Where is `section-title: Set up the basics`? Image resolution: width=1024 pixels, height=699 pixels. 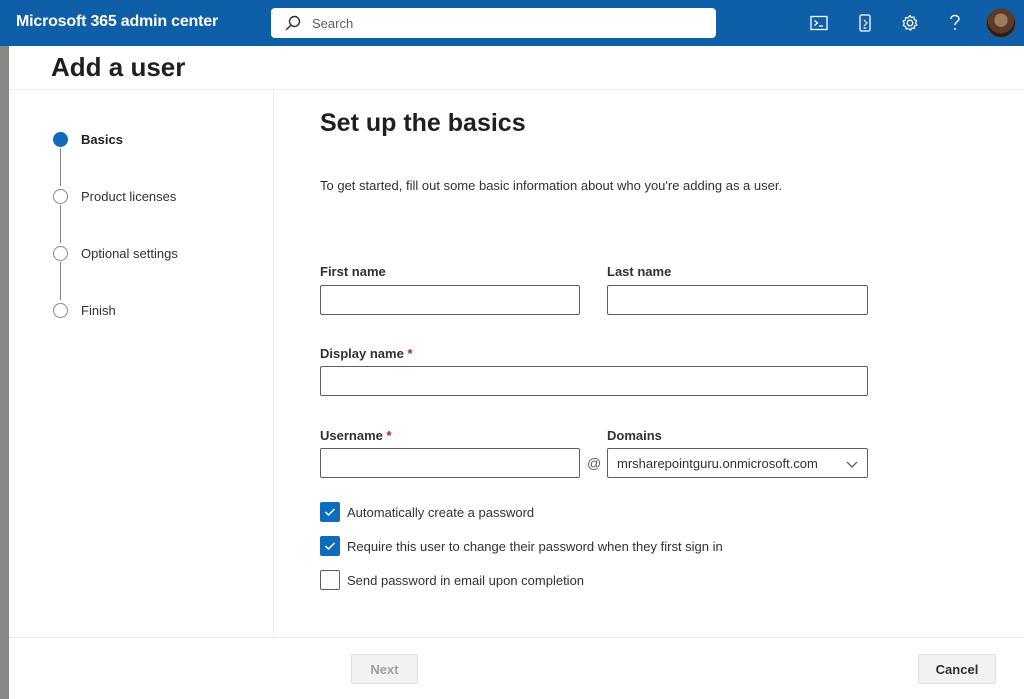 section-title: Set up the basics is located at coordinates (423, 123).